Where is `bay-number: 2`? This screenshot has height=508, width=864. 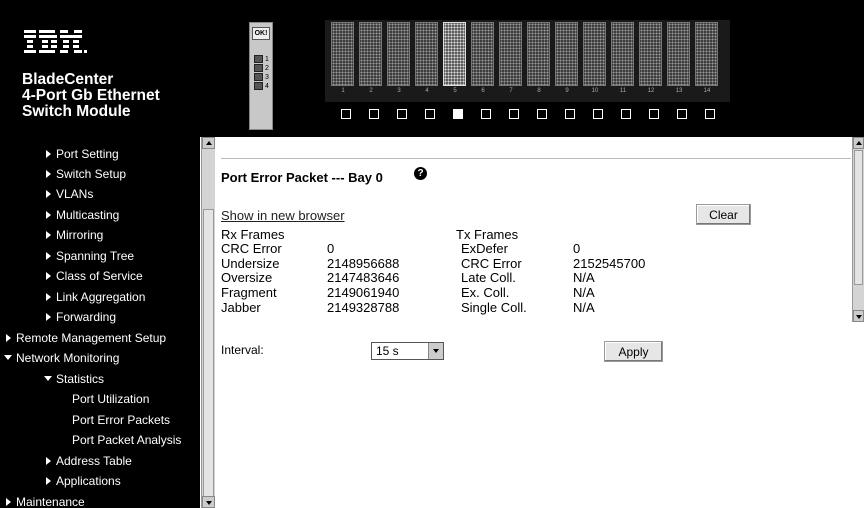 bay-number: 2 is located at coordinates (371, 91).